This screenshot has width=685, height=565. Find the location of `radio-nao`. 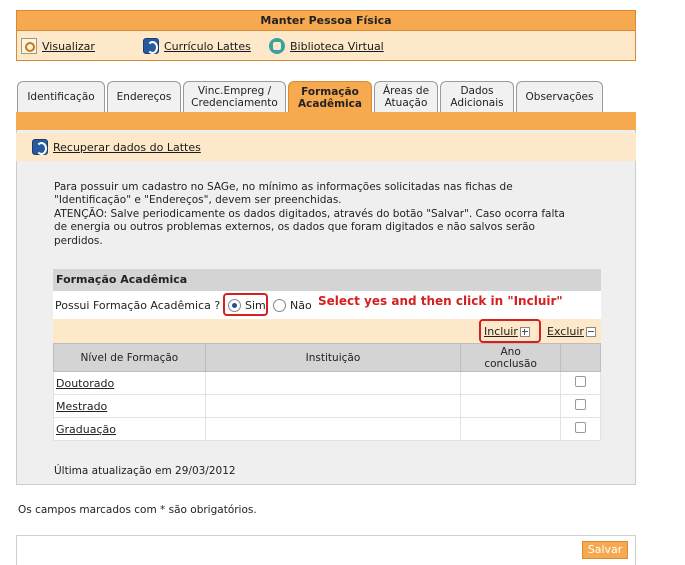

radio-nao is located at coordinates (279, 305).